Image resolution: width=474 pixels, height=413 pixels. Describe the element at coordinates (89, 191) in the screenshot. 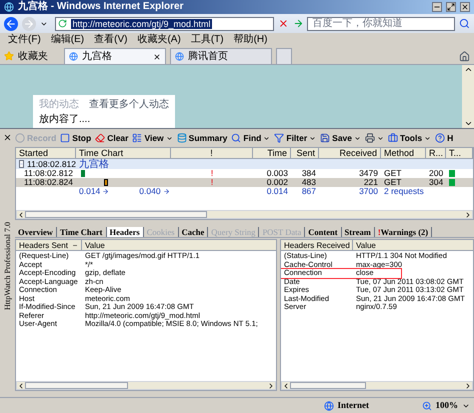

I see `total-start-cell: 0.014` at that location.